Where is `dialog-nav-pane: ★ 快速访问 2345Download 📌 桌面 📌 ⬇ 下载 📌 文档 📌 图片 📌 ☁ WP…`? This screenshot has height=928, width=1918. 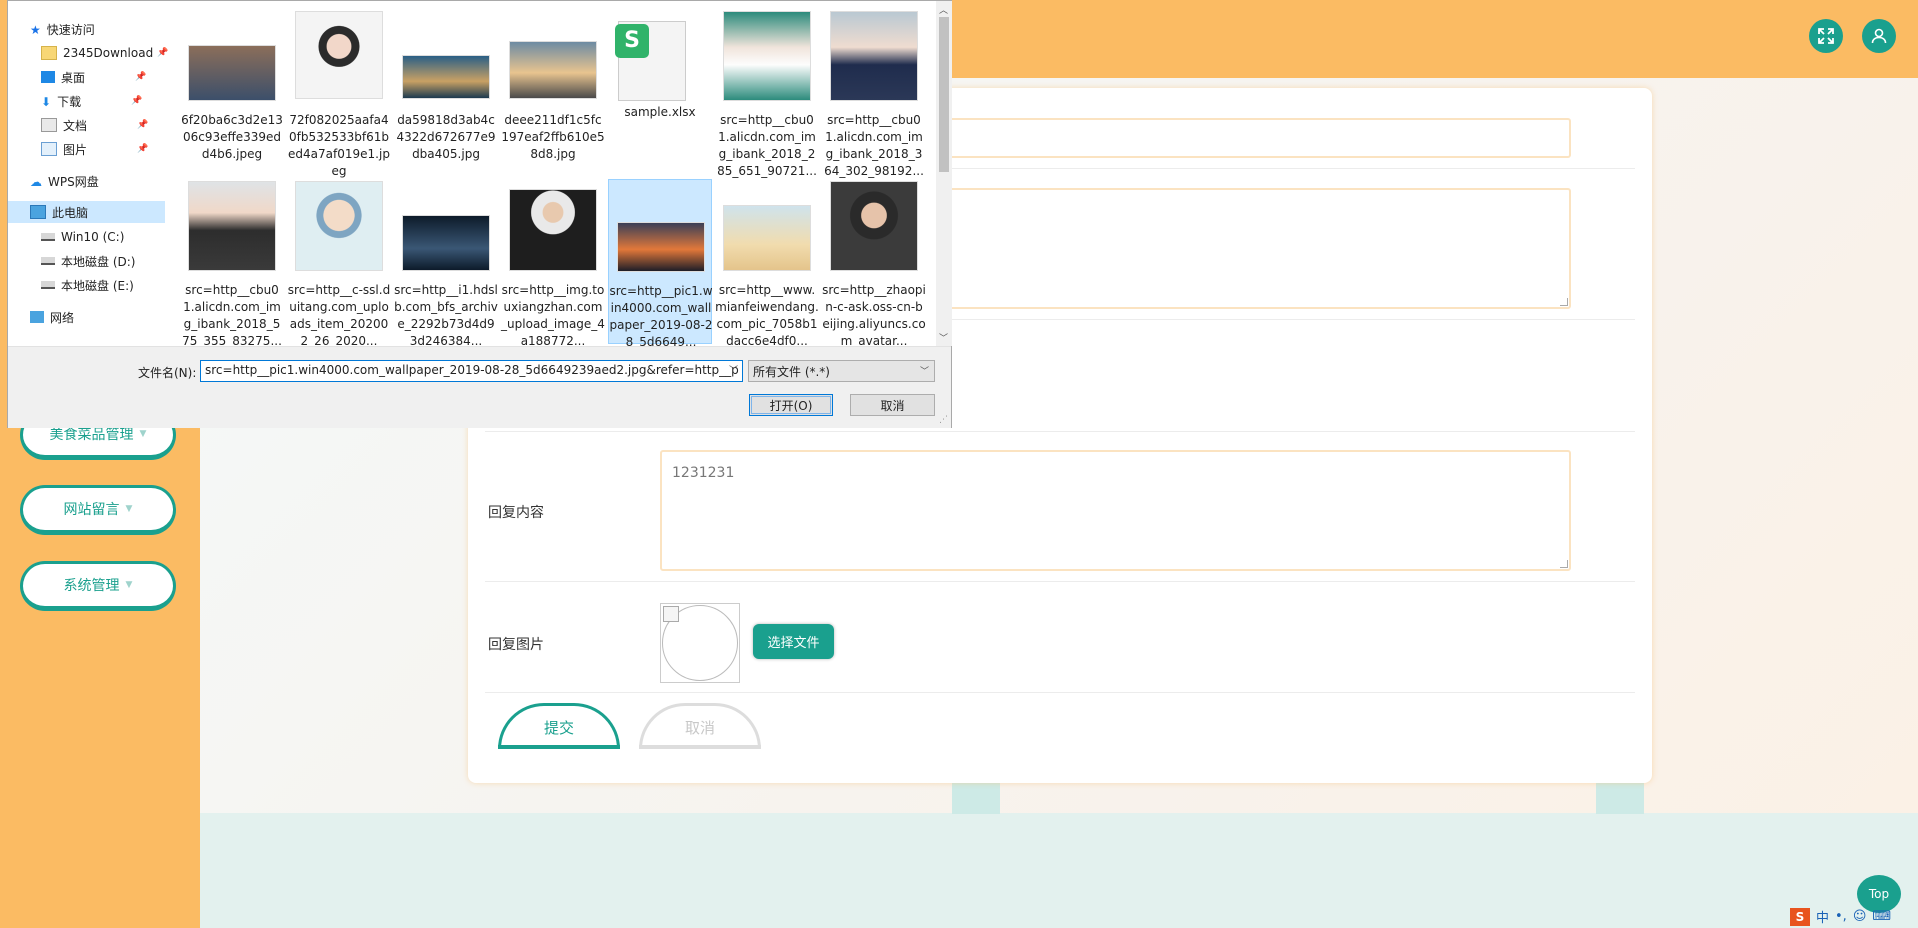
dialog-nav-pane: ★ 快速访问 2345Download 📌 桌面 📌 ⬇ 下载 📌 文档 📌 图片 📌 ☁ WP… is located at coordinates (88, 173).